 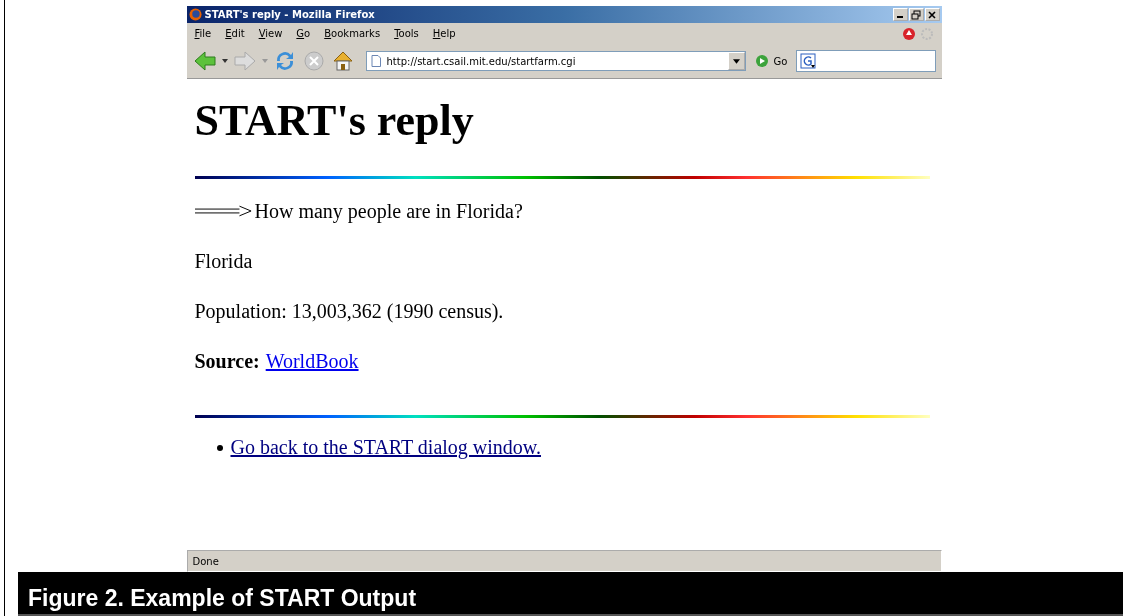 I want to click on close-icon, so click(x=932, y=14).